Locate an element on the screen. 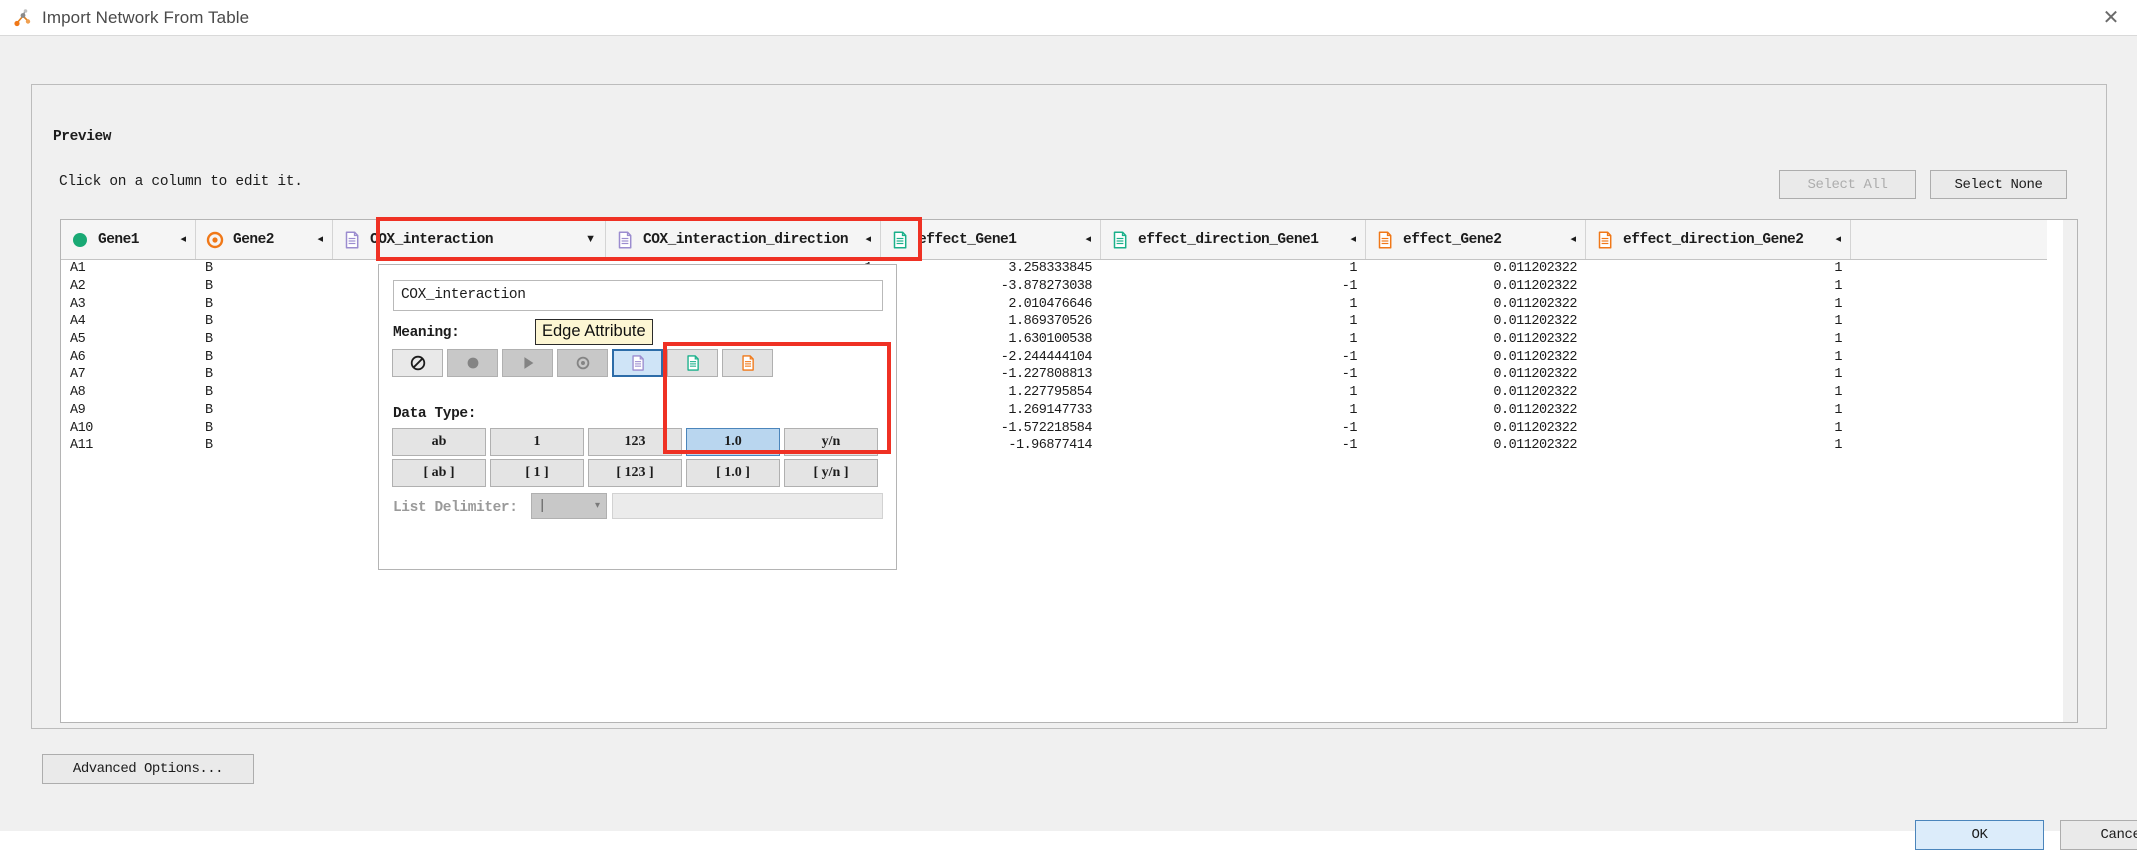 The width and height of the screenshot is (2137, 850). ok-button: OK is located at coordinates (1979, 835).